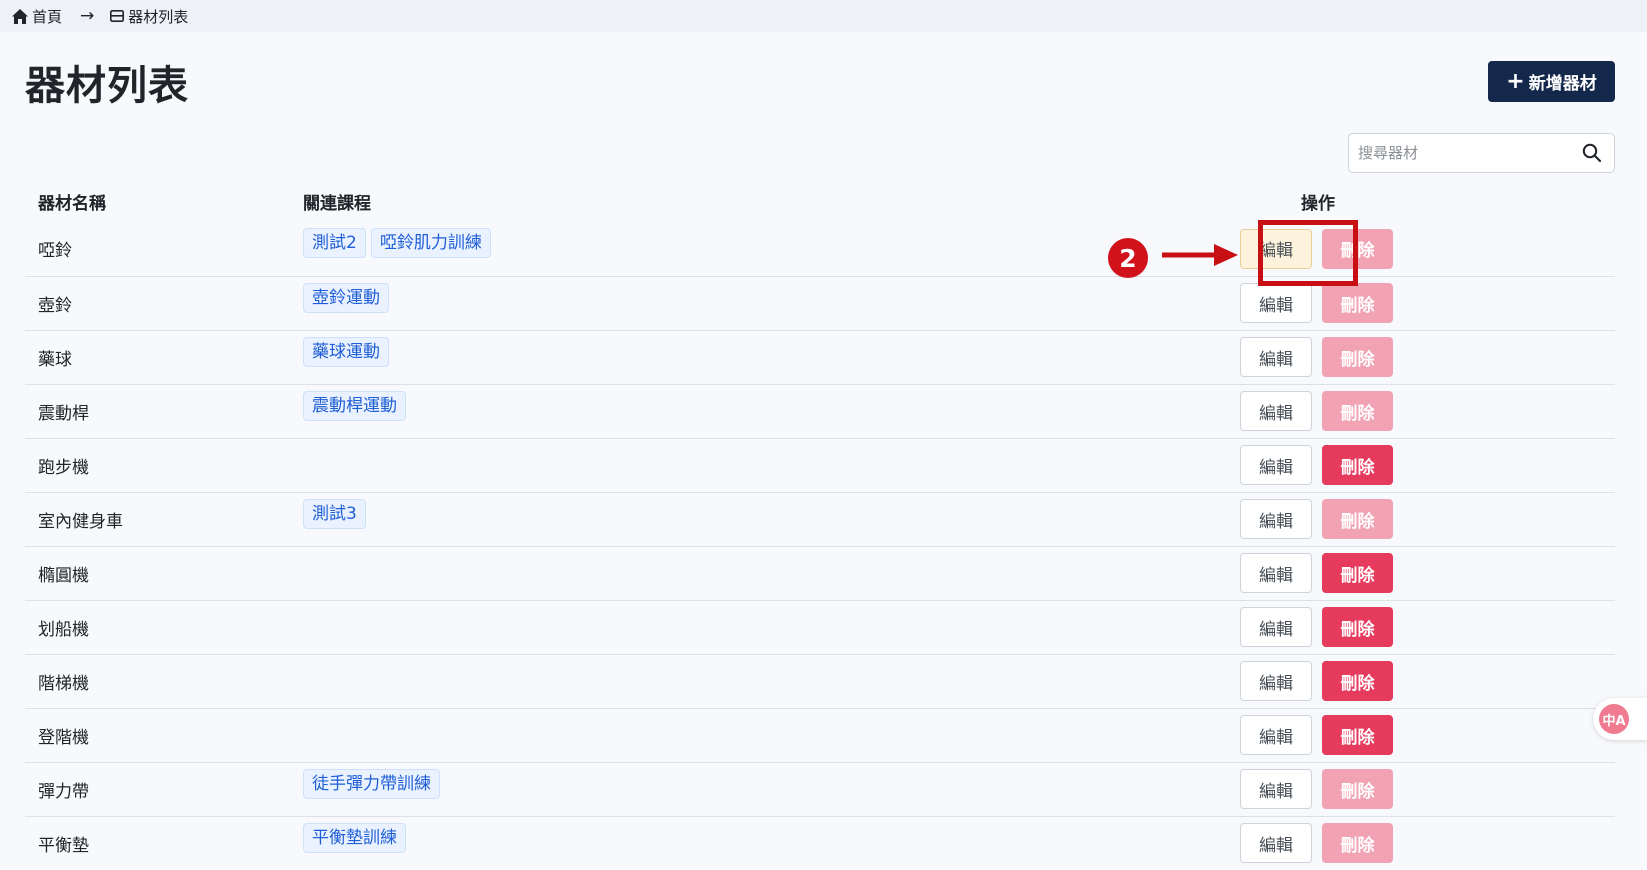  I want to click on course-tag: 測試3, so click(334, 513).